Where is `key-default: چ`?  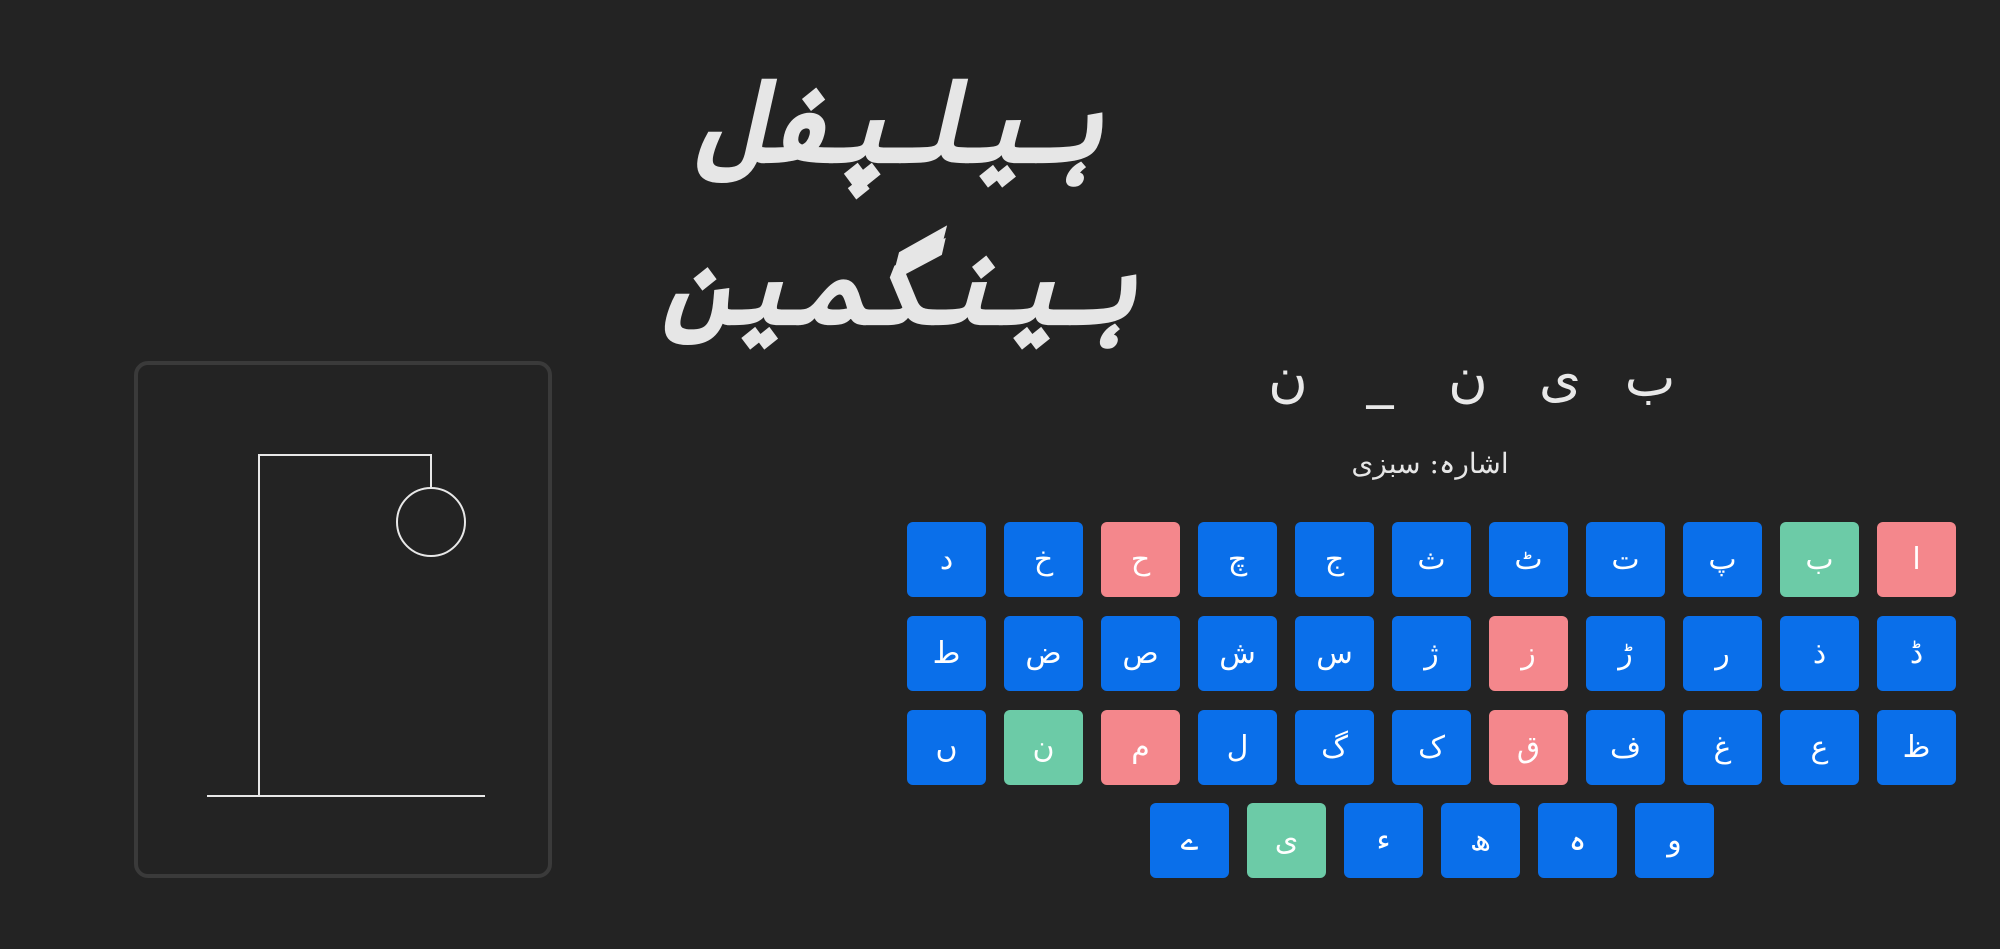 key-default: چ is located at coordinates (1237, 559).